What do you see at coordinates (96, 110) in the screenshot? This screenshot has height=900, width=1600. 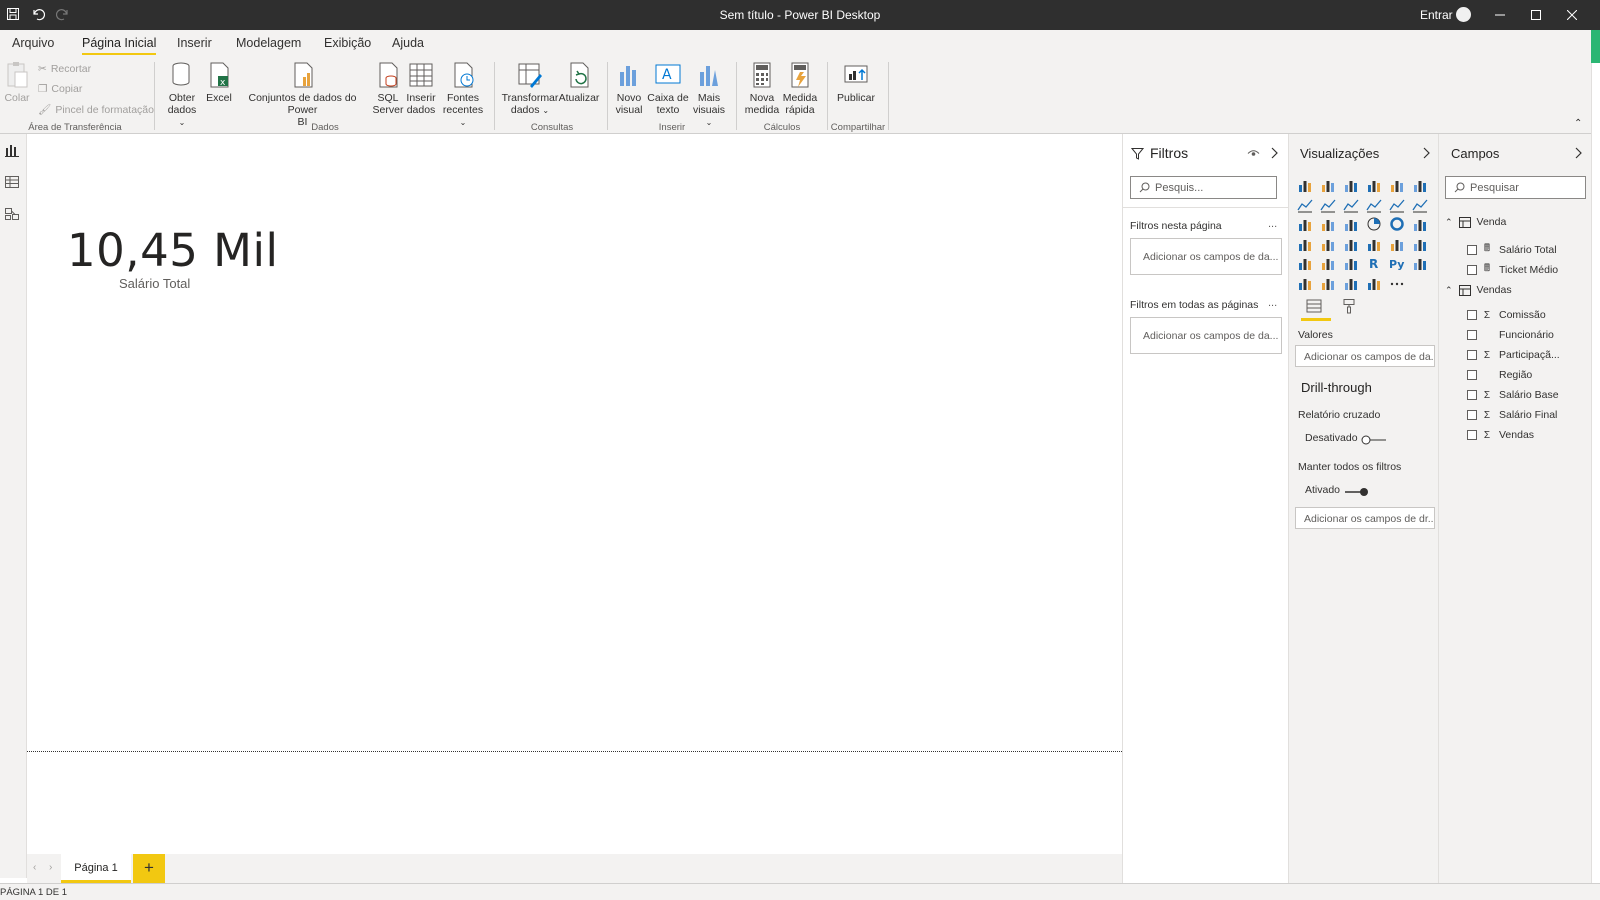 I see `format-painter-button: 🖌 Pincel de formatação` at bounding box center [96, 110].